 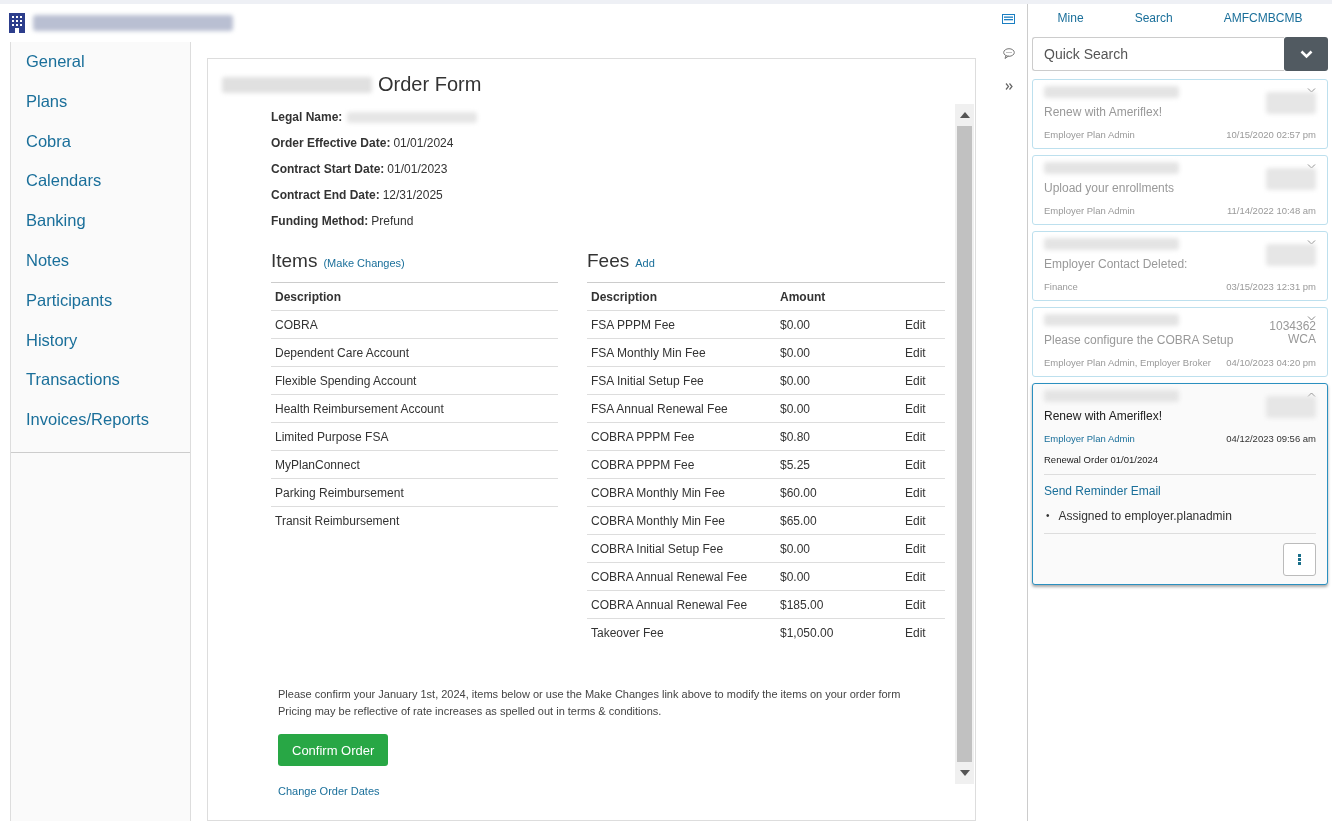 What do you see at coordinates (17, 23) in the screenshot?
I see `building-icon` at bounding box center [17, 23].